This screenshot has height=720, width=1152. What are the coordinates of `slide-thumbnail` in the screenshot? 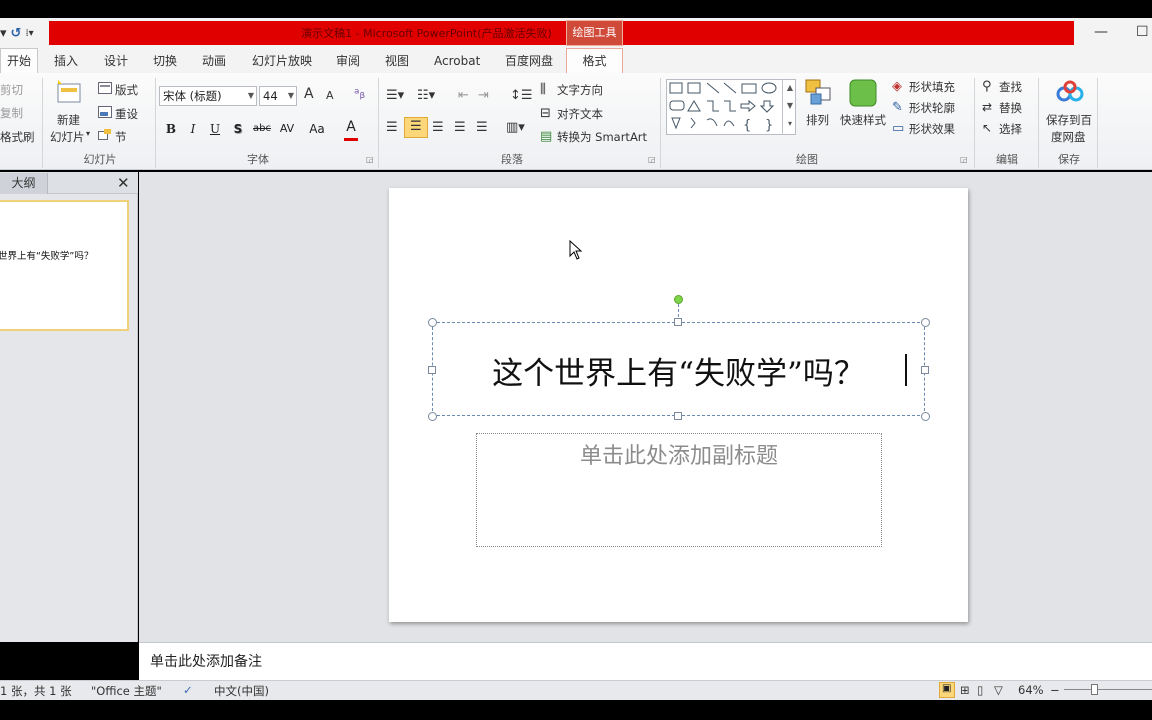 It's located at (64, 265).